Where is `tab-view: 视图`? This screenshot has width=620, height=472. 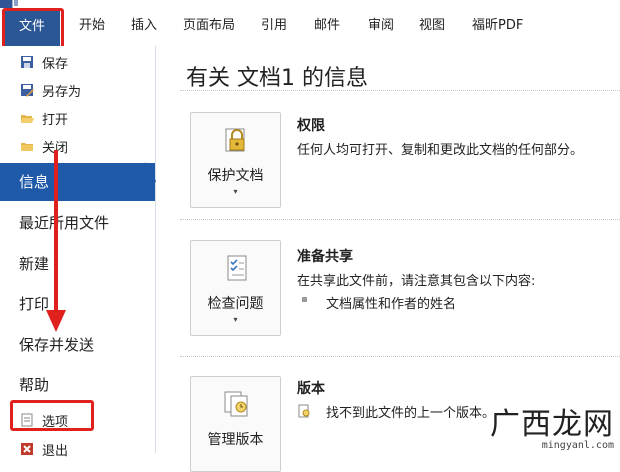
tab-view: 视图 is located at coordinates (432, 23).